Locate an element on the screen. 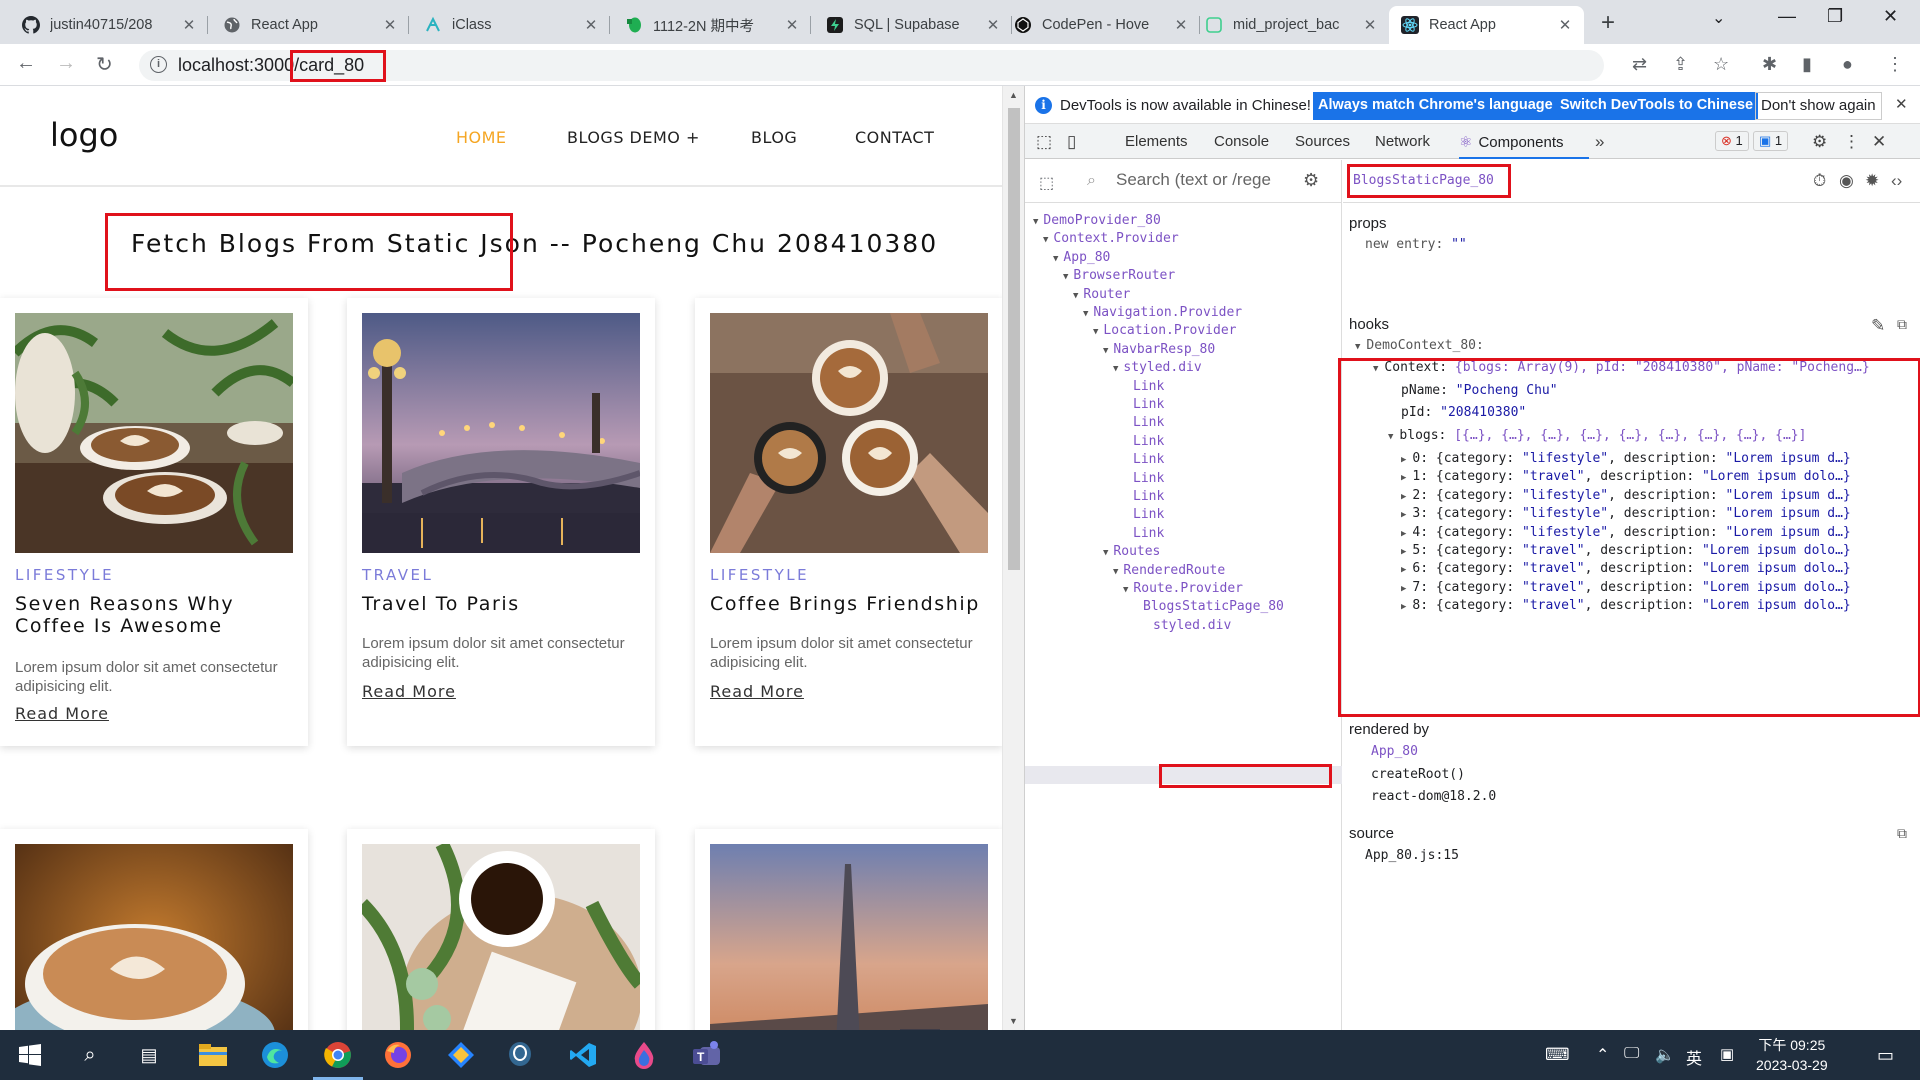 The image size is (1920, 1080). browser-tab: React App ✕ is located at coordinates (310, 25).